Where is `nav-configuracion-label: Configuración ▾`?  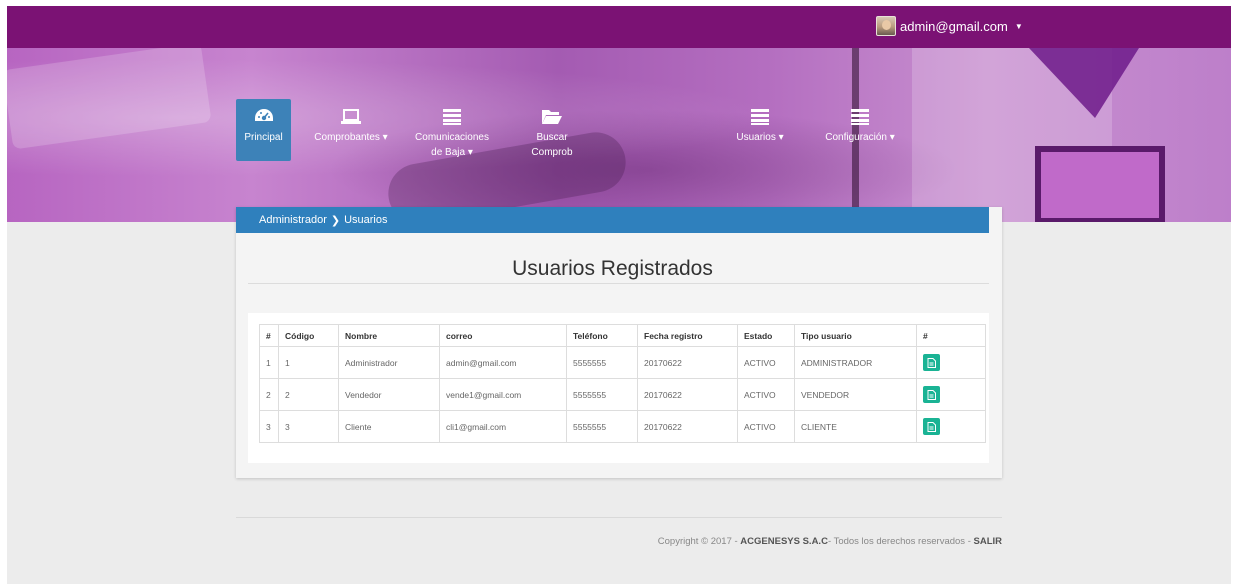 nav-configuracion-label: Configuración ▾ is located at coordinates (860, 137).